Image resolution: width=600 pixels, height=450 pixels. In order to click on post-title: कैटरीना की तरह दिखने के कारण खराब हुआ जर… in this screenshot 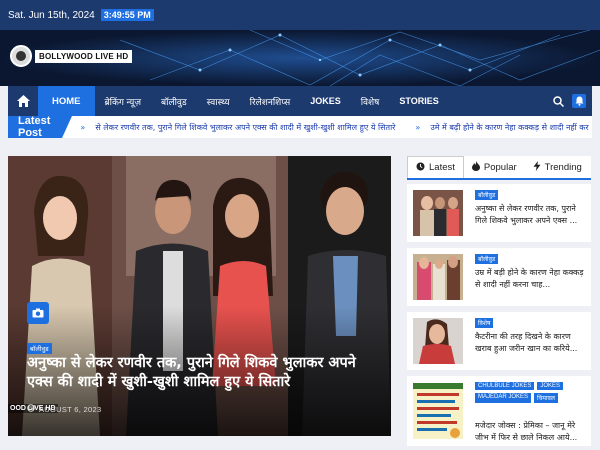, I will do `click(531, 343)`.